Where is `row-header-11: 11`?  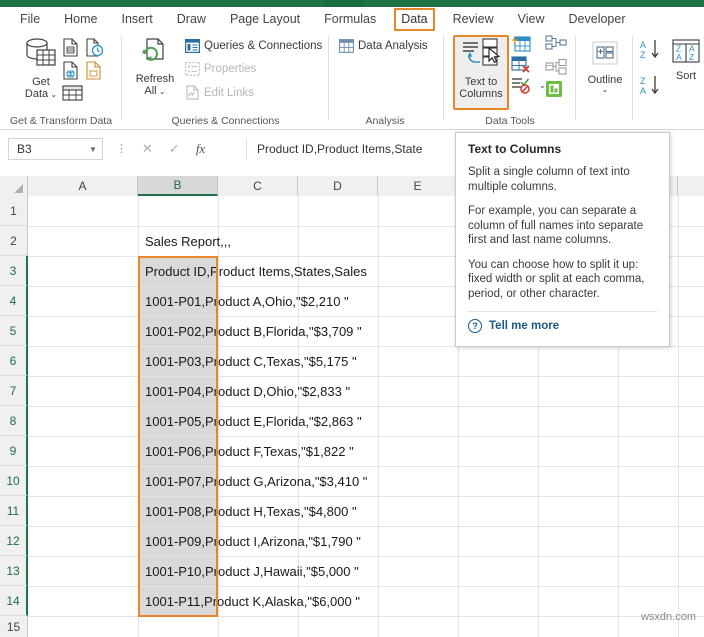
row-header-11: 11 is located at coordinates (14, 511).